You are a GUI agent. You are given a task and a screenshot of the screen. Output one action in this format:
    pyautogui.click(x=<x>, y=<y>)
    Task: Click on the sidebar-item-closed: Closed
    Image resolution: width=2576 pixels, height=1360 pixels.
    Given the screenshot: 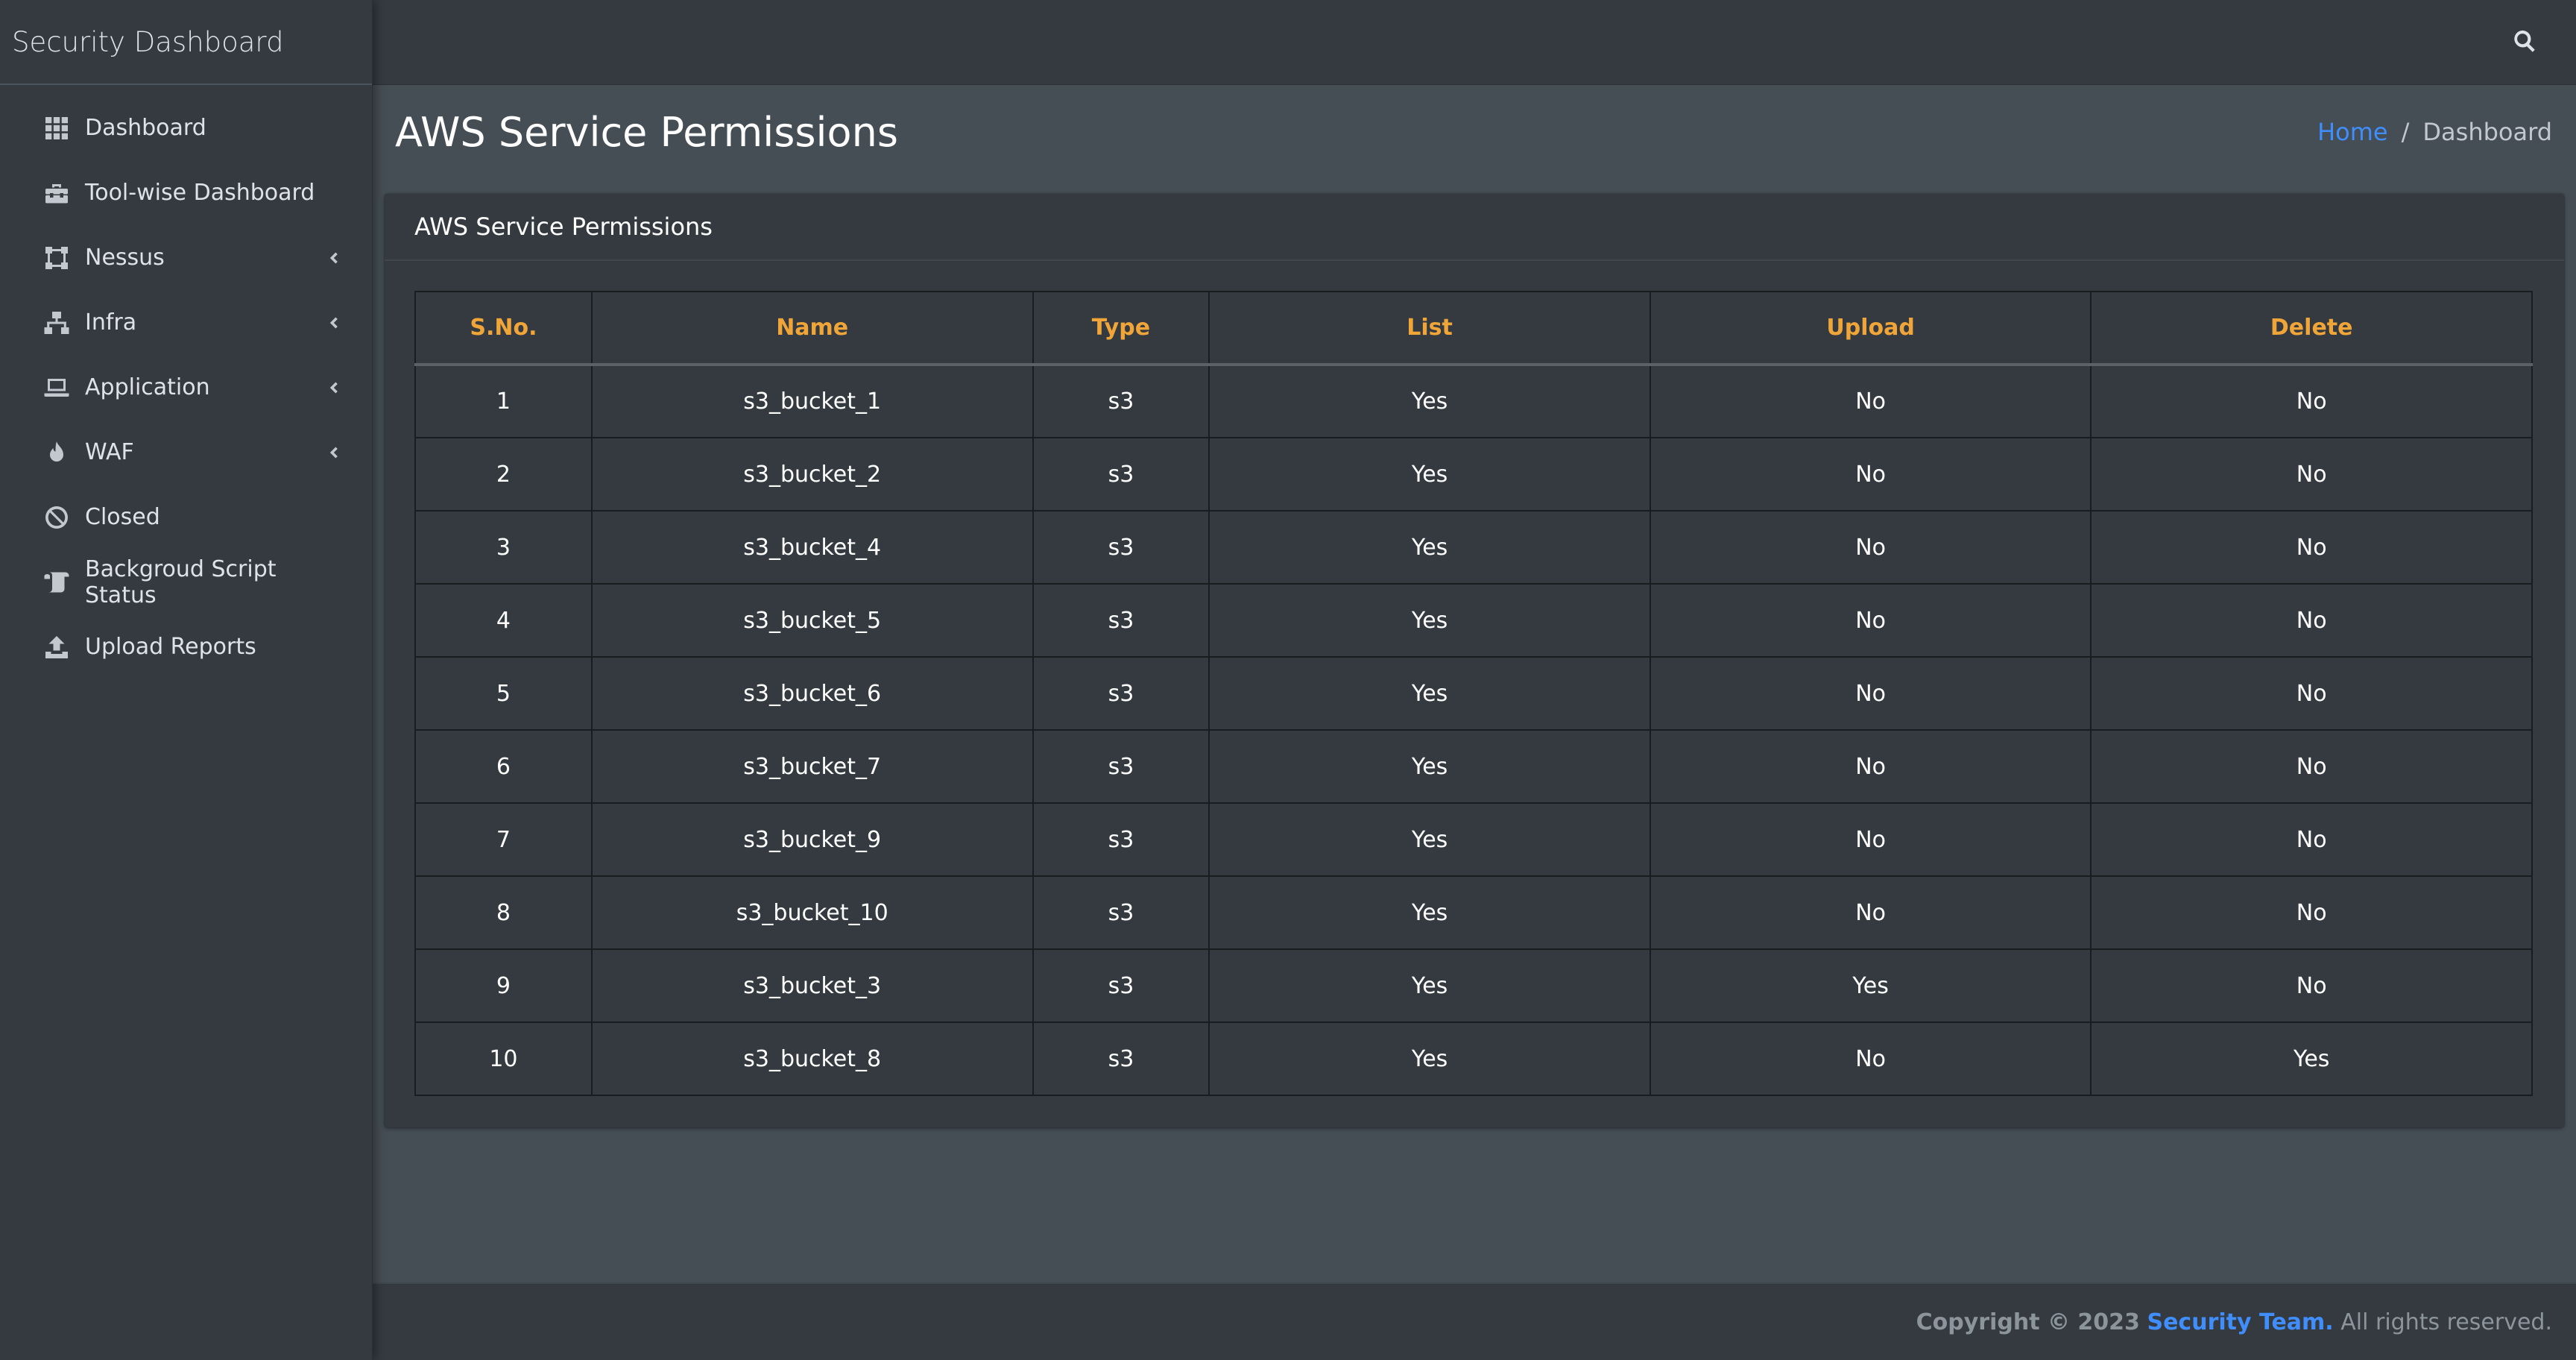 What is the action you would take?
    pyautogui.click(x=186, y=517)
    